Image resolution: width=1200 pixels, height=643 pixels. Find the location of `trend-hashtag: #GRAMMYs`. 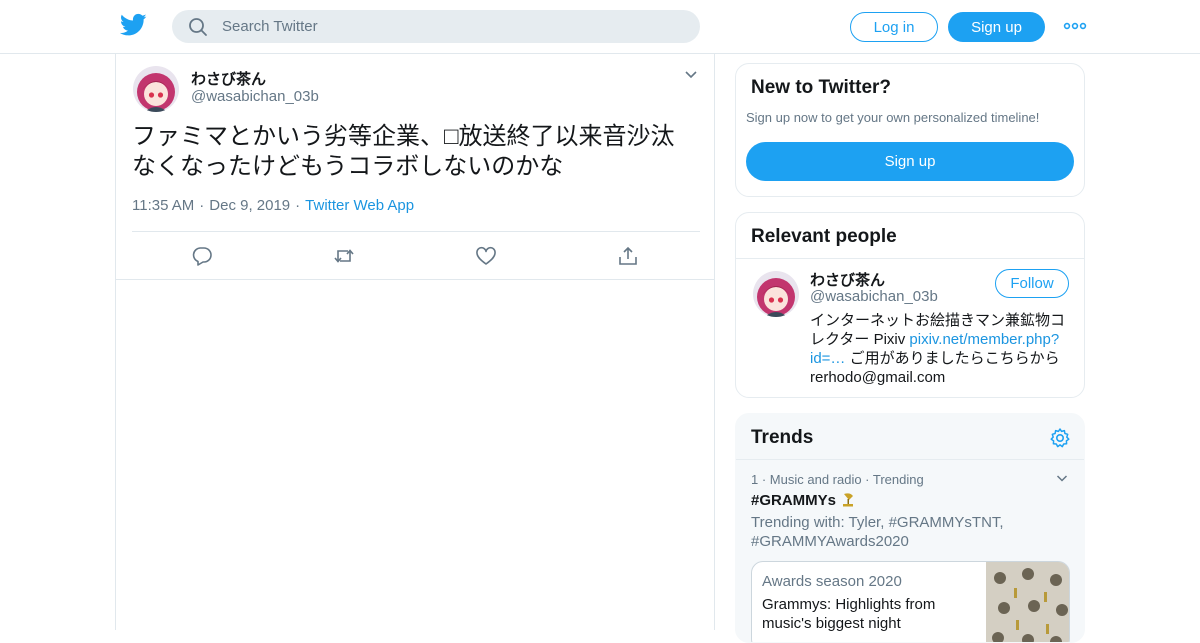

trend-hashtag: #GRAMMYs is located at coordinates (793, 500).